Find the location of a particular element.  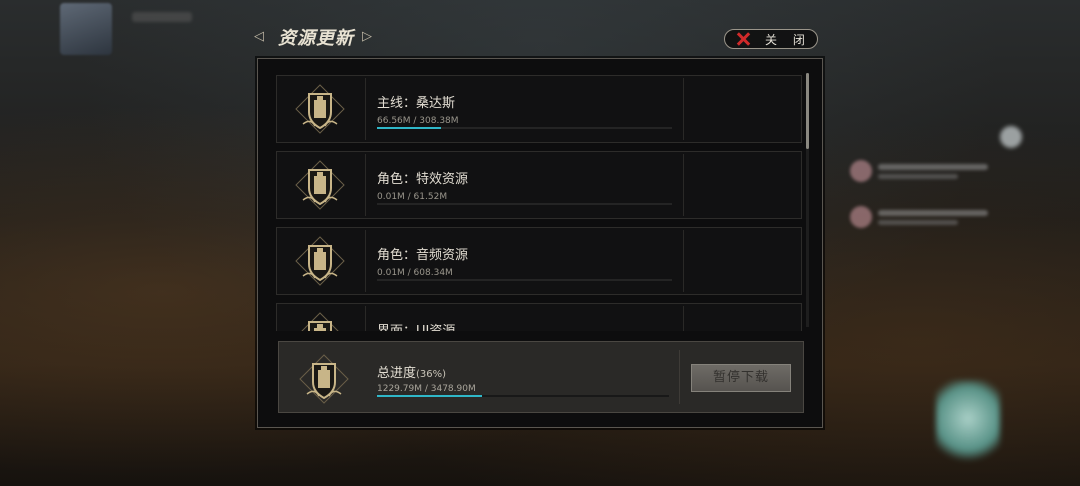

background-light is located at coordinates (1011, 137).